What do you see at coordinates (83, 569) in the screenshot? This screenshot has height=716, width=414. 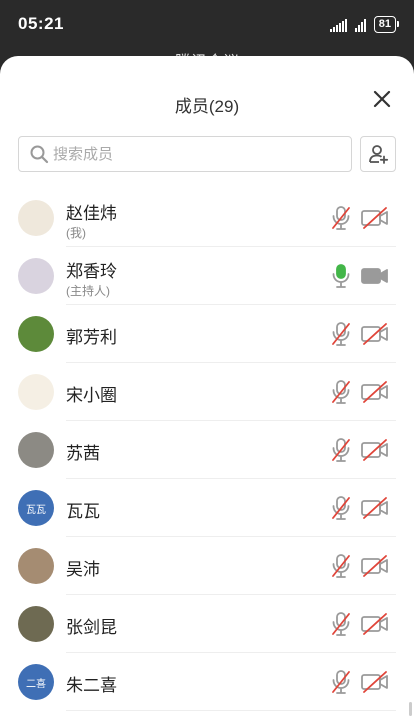 I see `member-name: 吴沛` at bounding box center [83, 569].